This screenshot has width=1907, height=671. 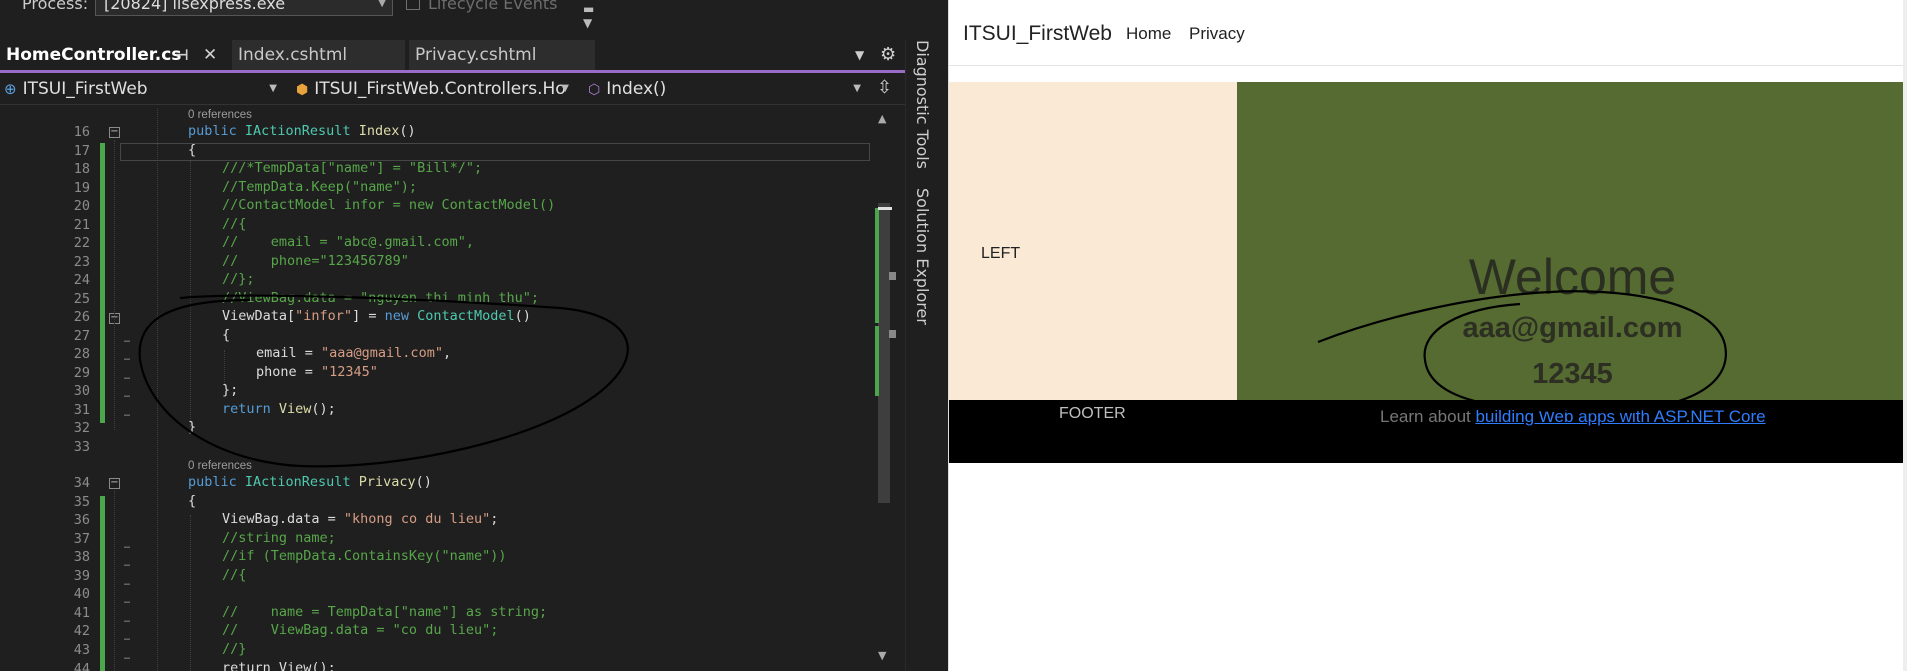 I want to click on line-number: 32, so click(x=81, y=428).